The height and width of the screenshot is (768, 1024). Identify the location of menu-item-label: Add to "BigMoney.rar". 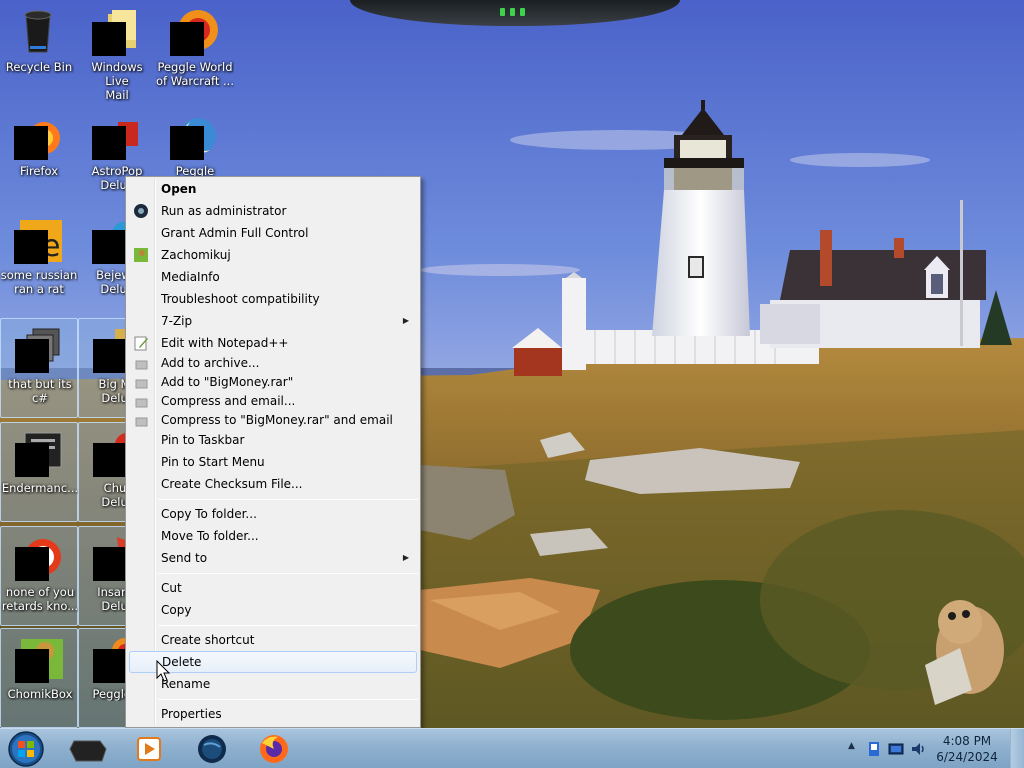
(227, 382).